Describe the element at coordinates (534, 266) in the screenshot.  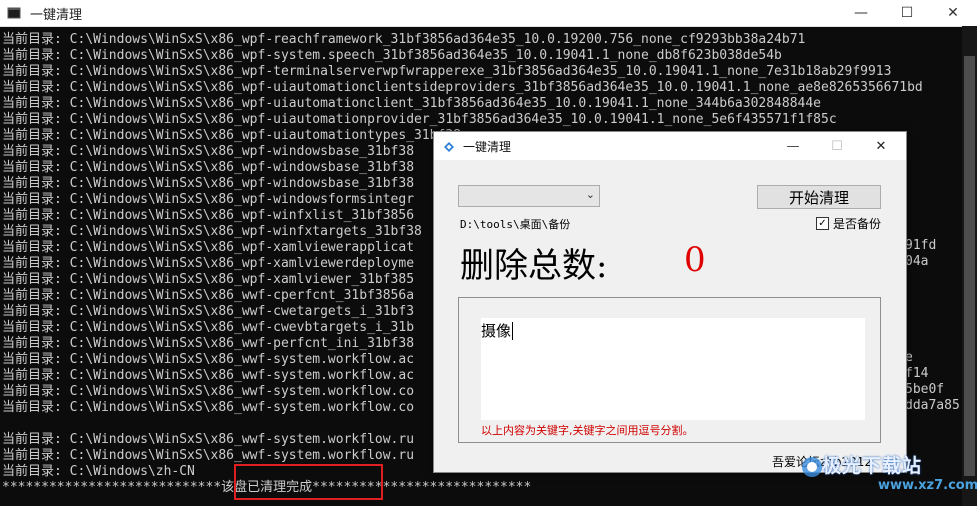
I see `total-deleted-label: 删除总数:` at that location.